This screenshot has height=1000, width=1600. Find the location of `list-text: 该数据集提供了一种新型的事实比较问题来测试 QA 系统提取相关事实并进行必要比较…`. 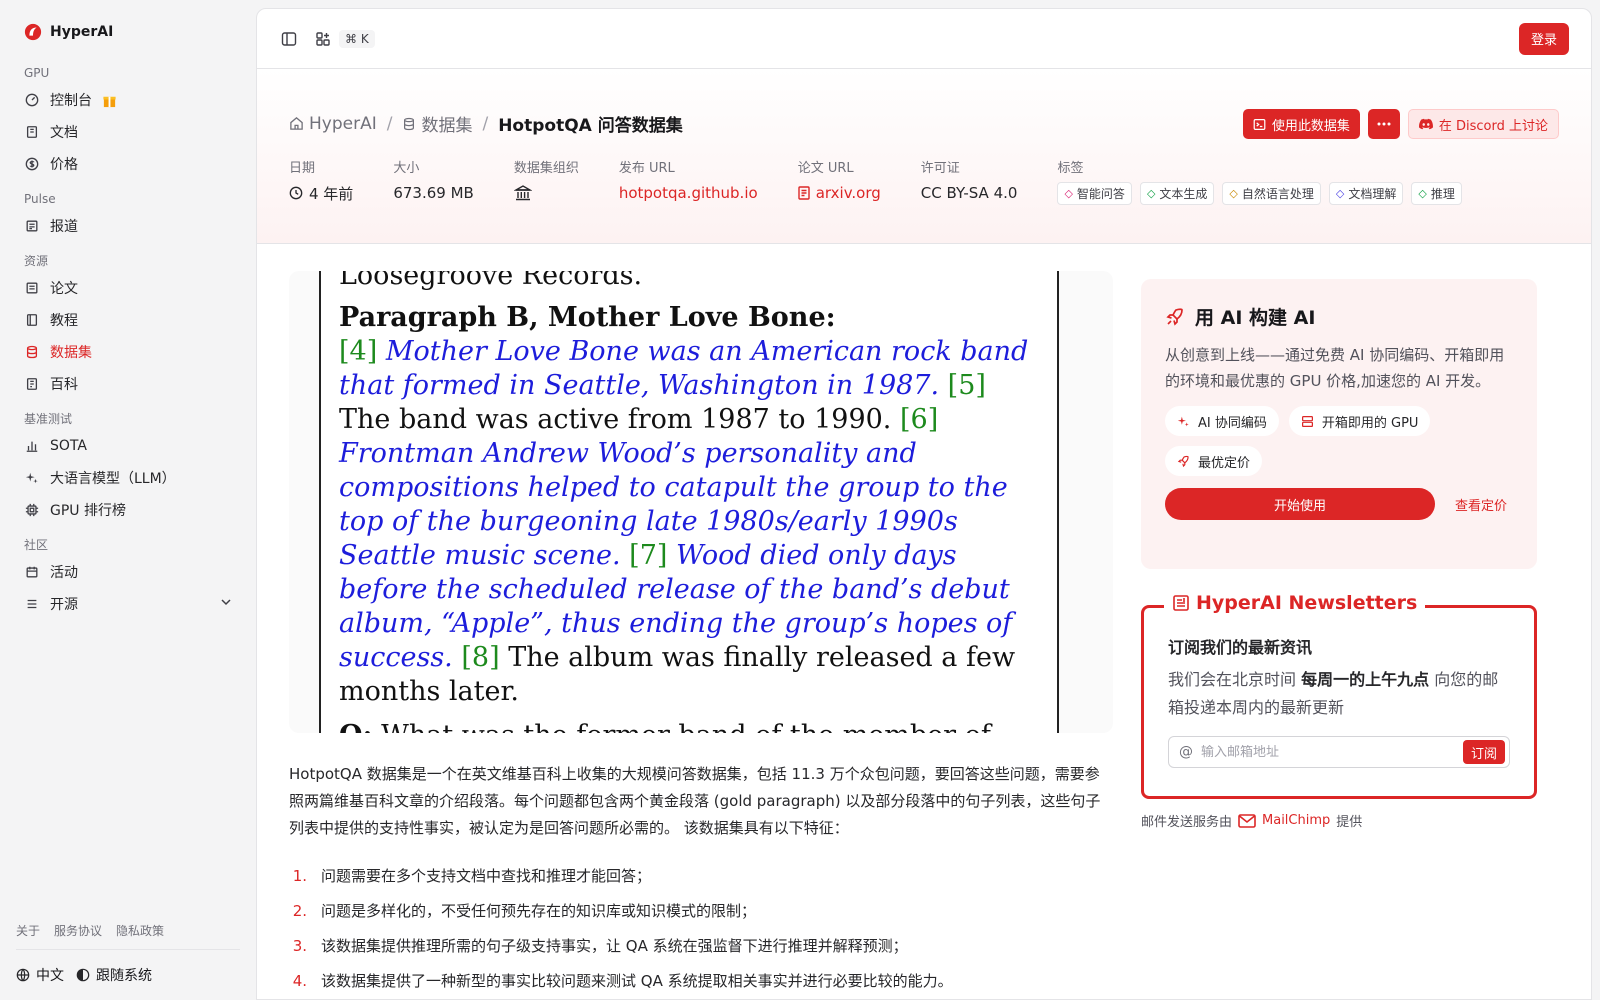

list-text: 该数据集提供了一种新型的事实比较问题来测试 QA 系统提取相关事实并进行必要比较… is located at coordinates (637, 981).